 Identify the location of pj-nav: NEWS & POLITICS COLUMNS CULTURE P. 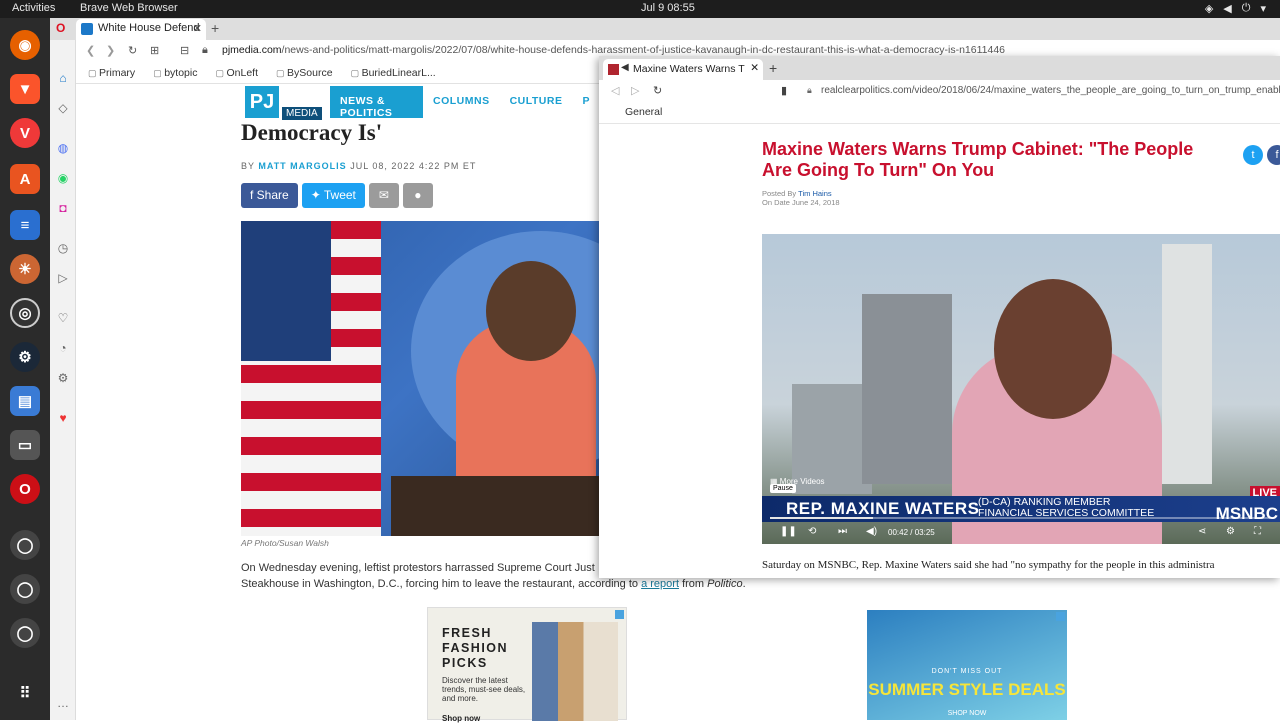
(465, 102).